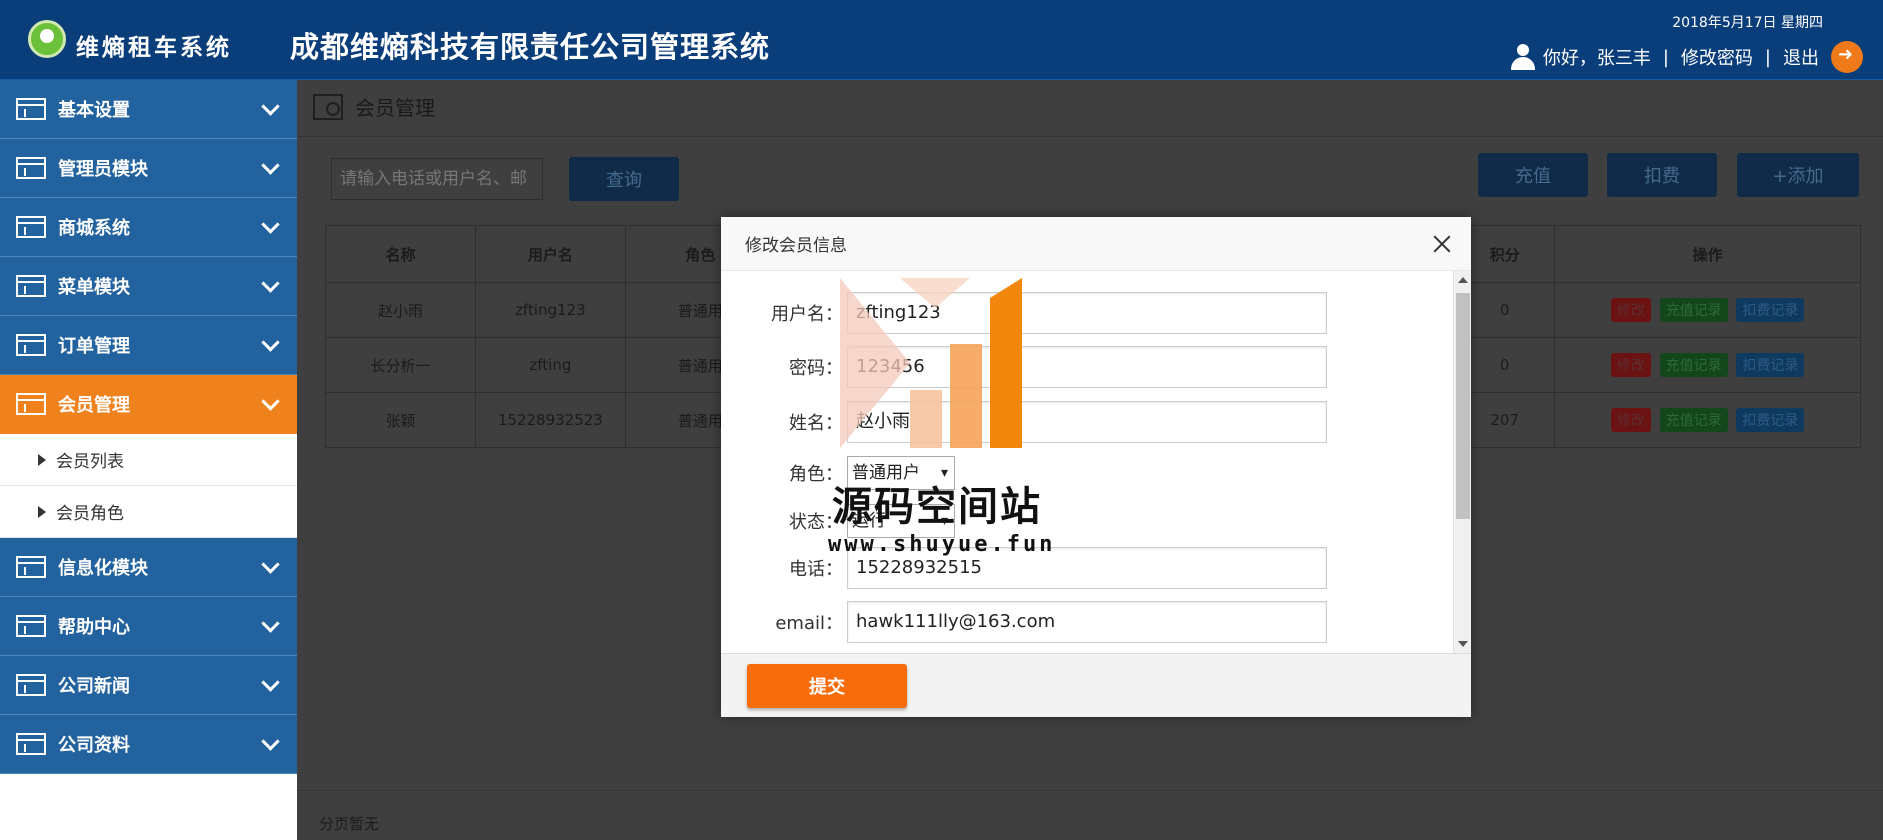 This screenshot has height=840, width=1883. I want to click on sidebar-item-label: 会员管理, so click(94, 405).